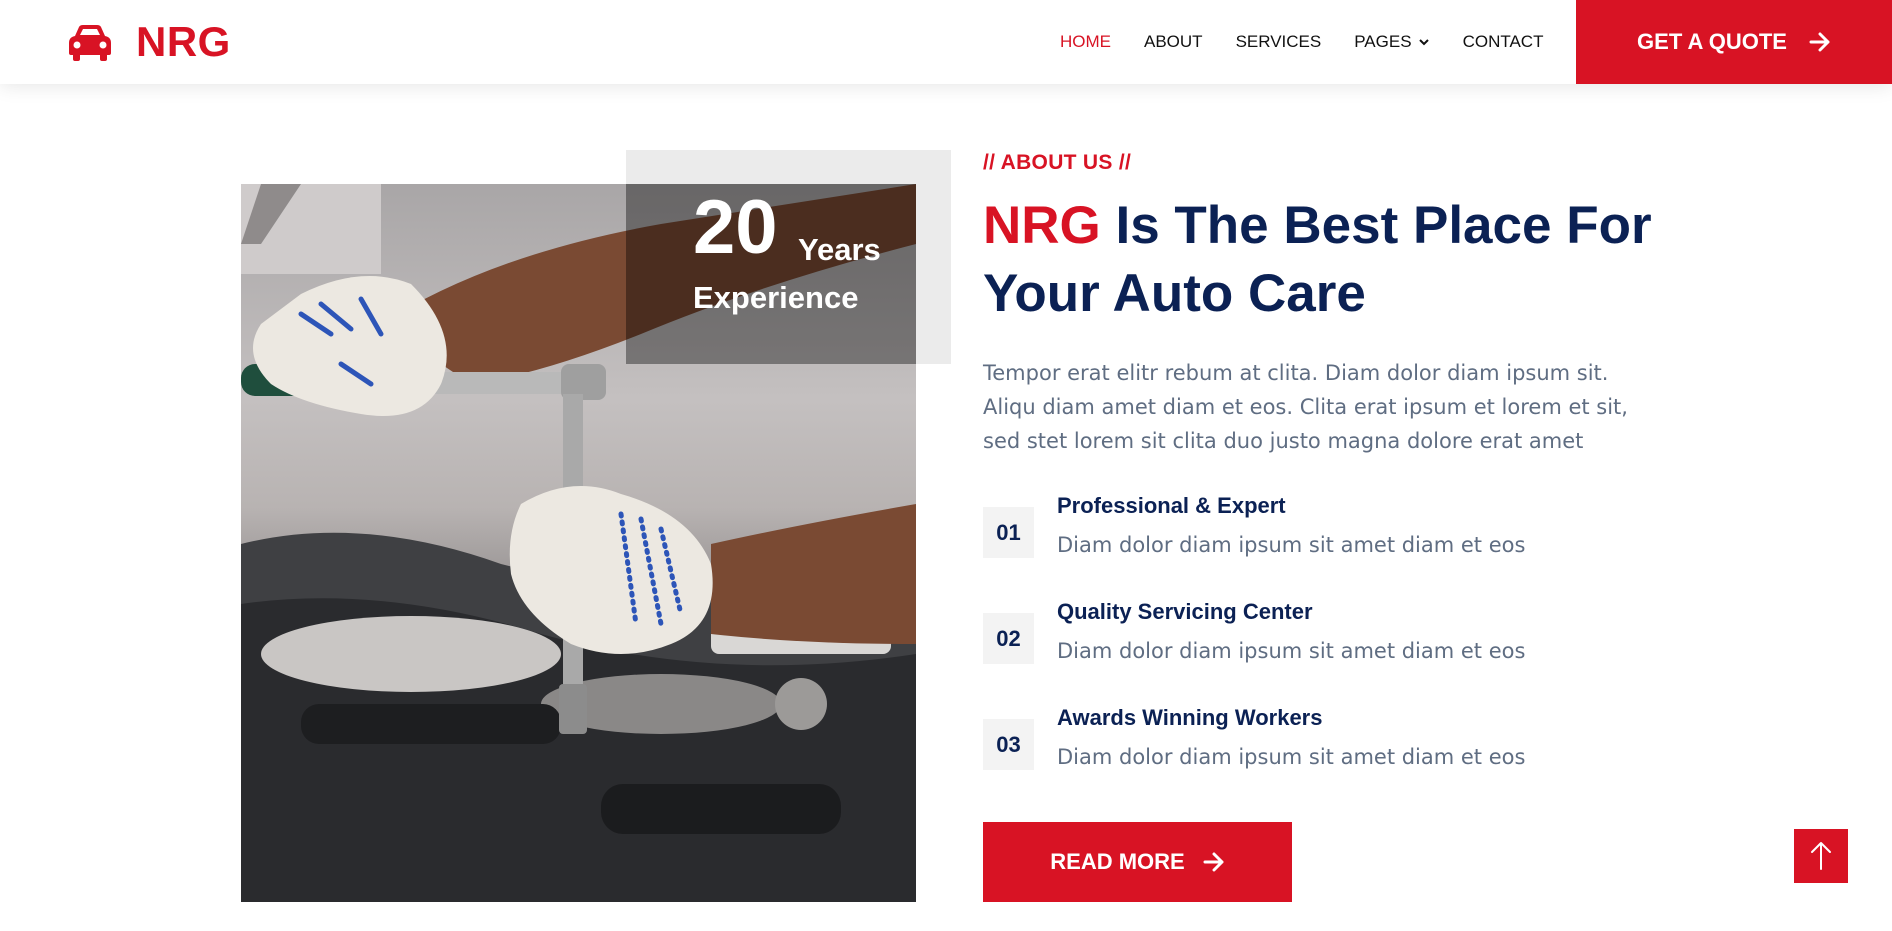  Describe the element at coordinates (1085, 42) in the screenshot. I see `nav-home: HOME` at that location.